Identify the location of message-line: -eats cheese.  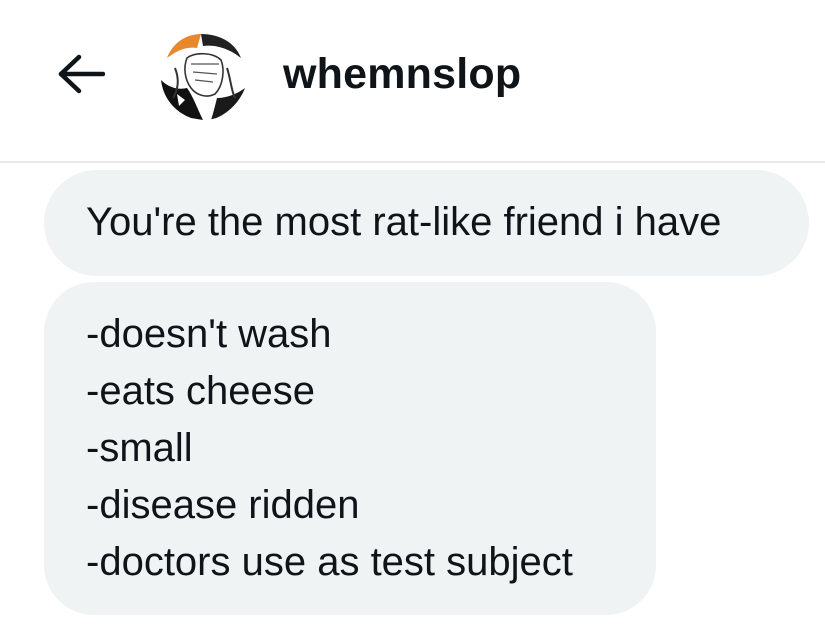
(201, 391).